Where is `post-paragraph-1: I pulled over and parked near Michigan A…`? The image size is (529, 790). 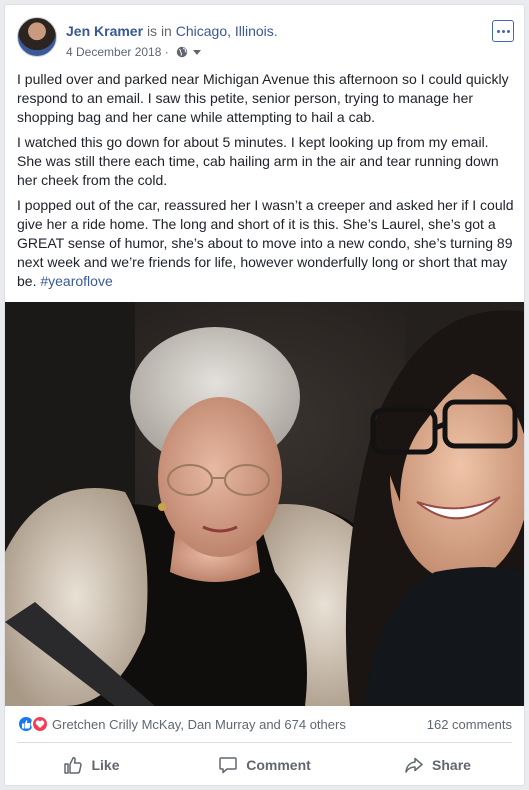
post-paragraph-1: I pulled over and parked near Michigan A… is located at coordinates (263, 98).